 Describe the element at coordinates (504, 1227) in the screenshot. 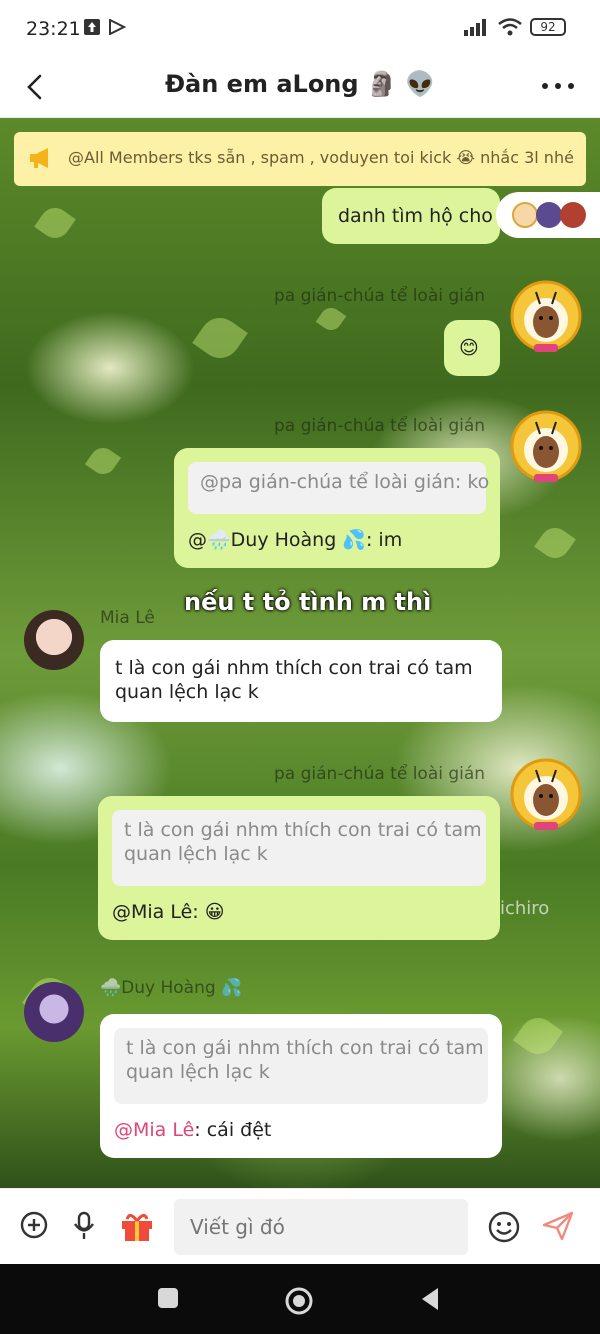

I see `emoji-icon` at that location.